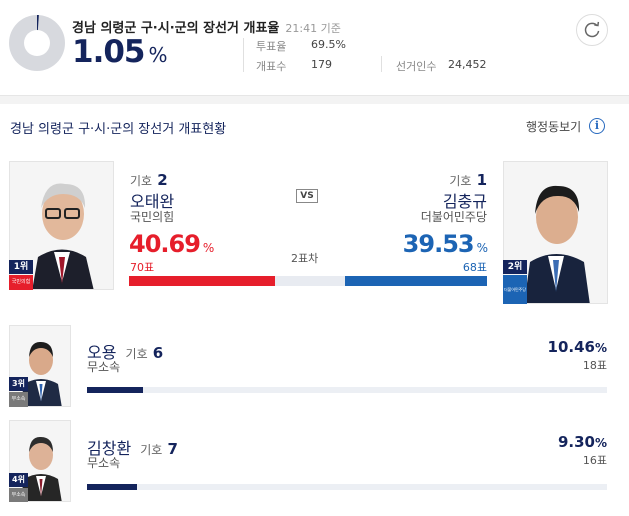  Describe the element at coordinates (474, 267) in the screenshot. I see `candidate-votes-kim: 68표` at that location.